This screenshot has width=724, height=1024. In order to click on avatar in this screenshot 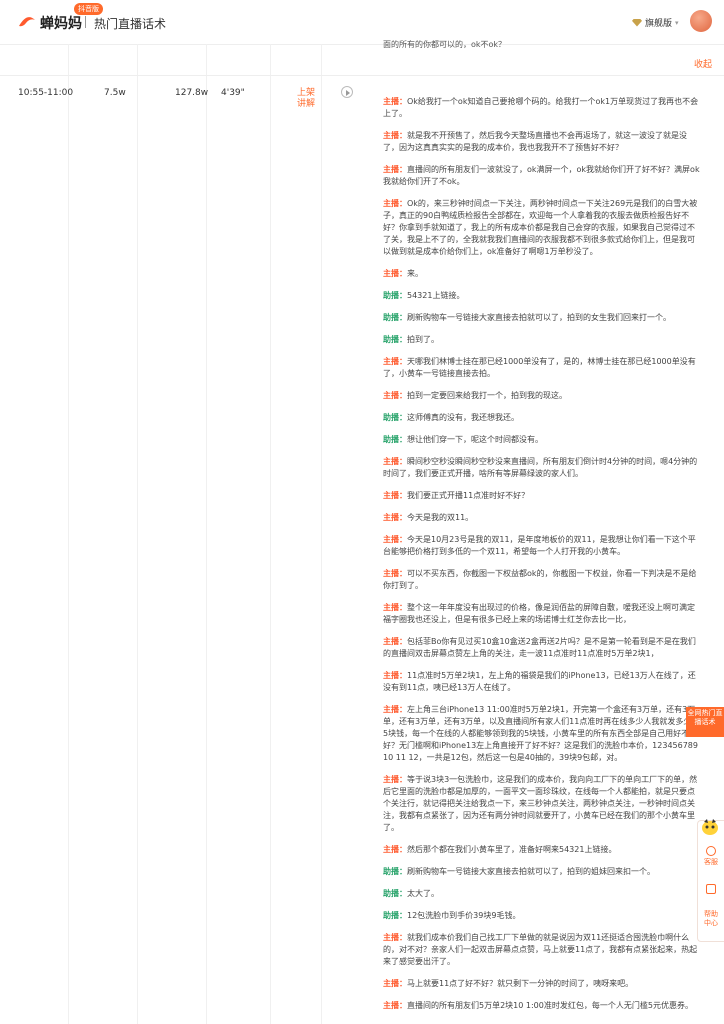, I will do `click(701, 21)`.